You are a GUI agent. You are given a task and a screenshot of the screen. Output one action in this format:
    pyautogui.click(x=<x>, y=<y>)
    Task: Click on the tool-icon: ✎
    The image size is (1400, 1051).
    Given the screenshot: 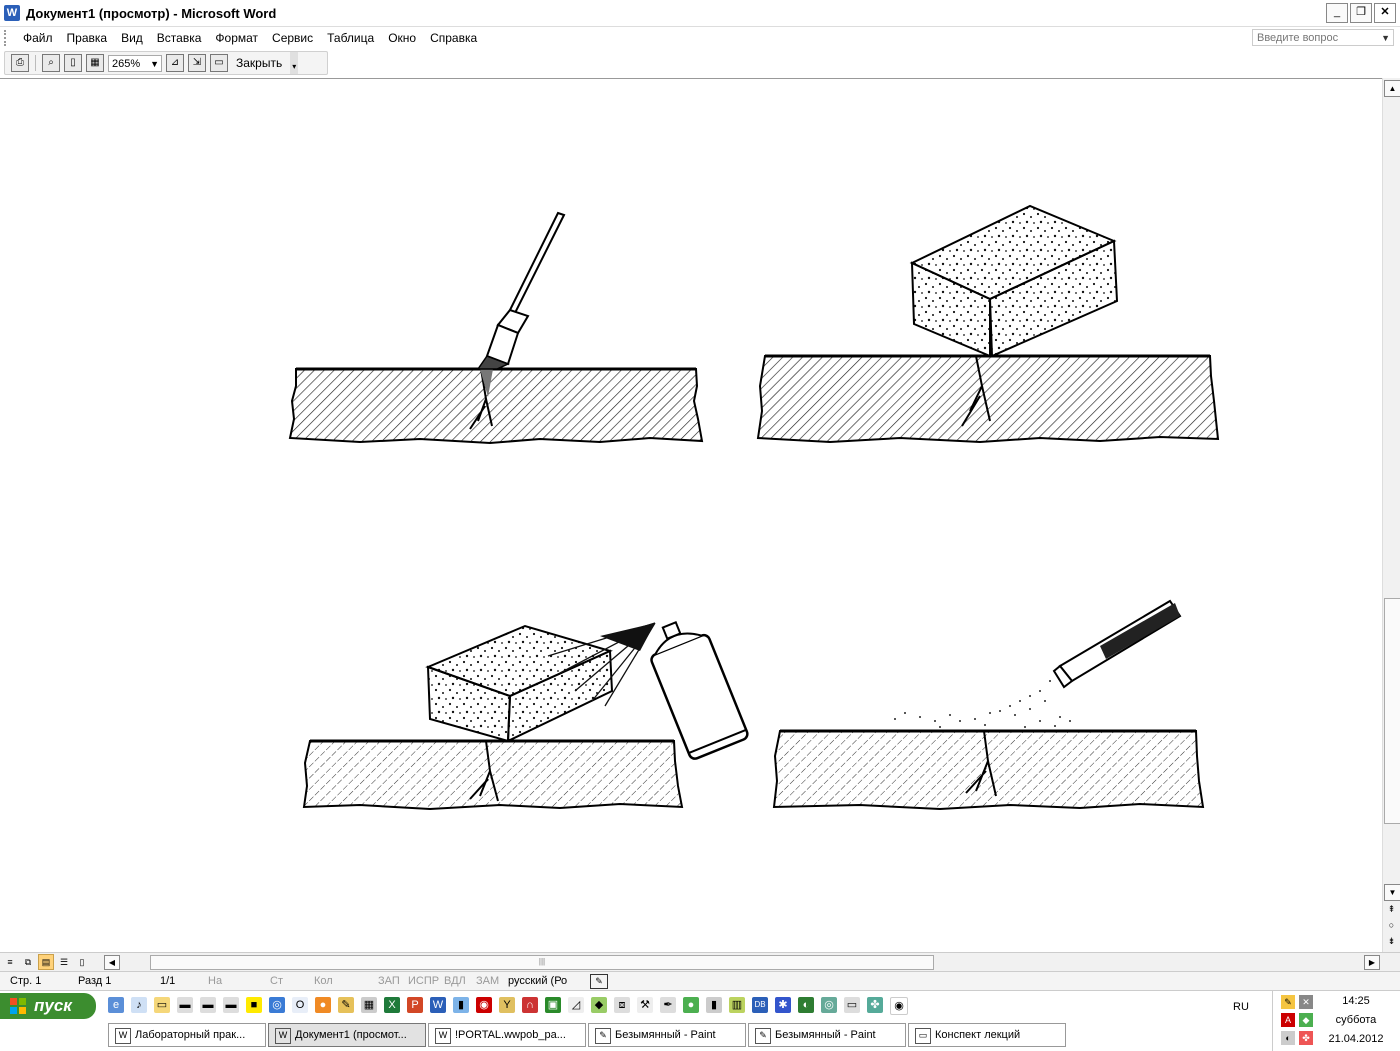 What is the action you would take?
    pyautogui.click(x=346, y=1005)
    